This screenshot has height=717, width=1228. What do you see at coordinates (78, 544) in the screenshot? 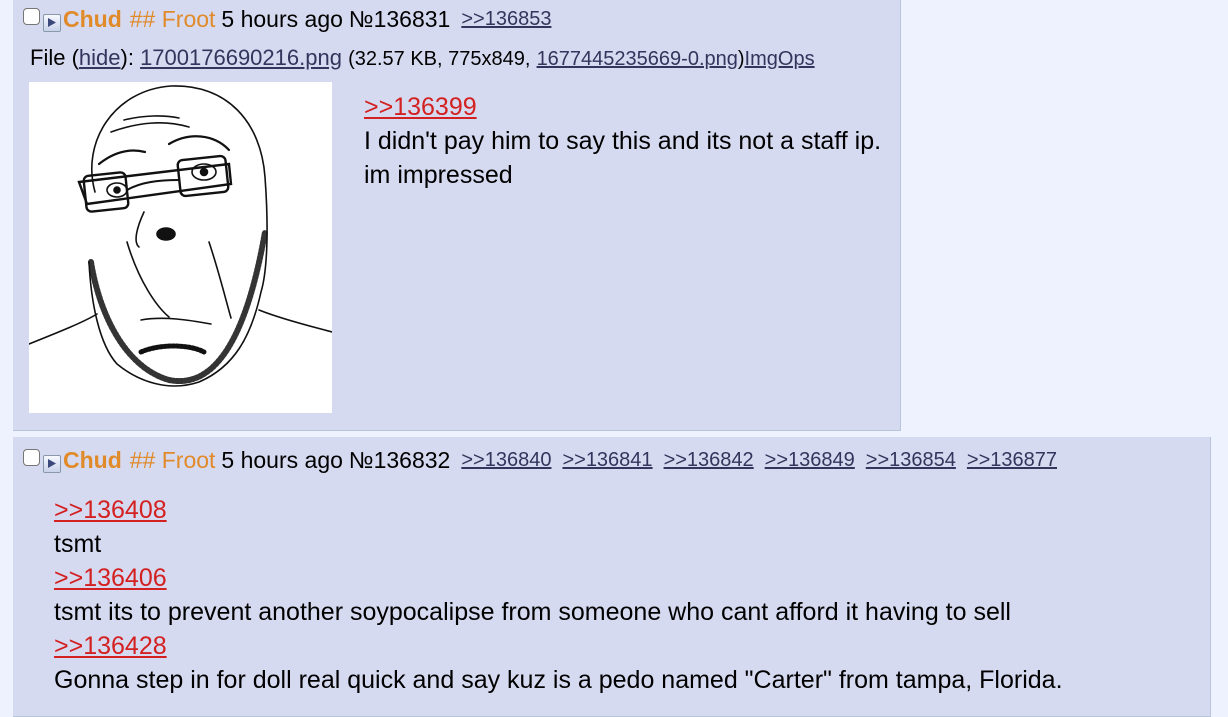
I see `message-text: tsmt` at bounding box center [78, 544].